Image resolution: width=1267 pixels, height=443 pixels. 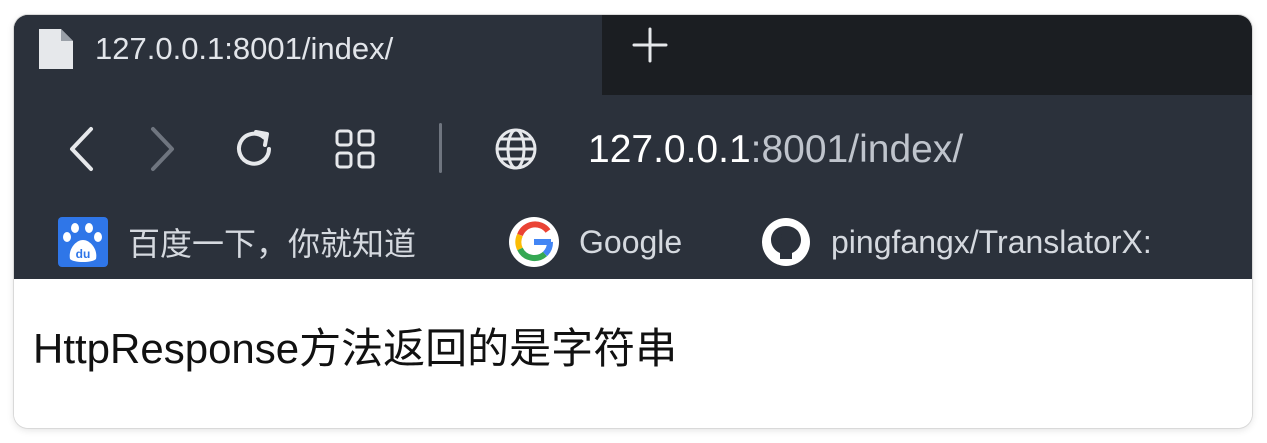 What do you see at coordinates (83, 242) in the screenshot?
I see `baidu-icon: du` at bounding box center [83, 242].